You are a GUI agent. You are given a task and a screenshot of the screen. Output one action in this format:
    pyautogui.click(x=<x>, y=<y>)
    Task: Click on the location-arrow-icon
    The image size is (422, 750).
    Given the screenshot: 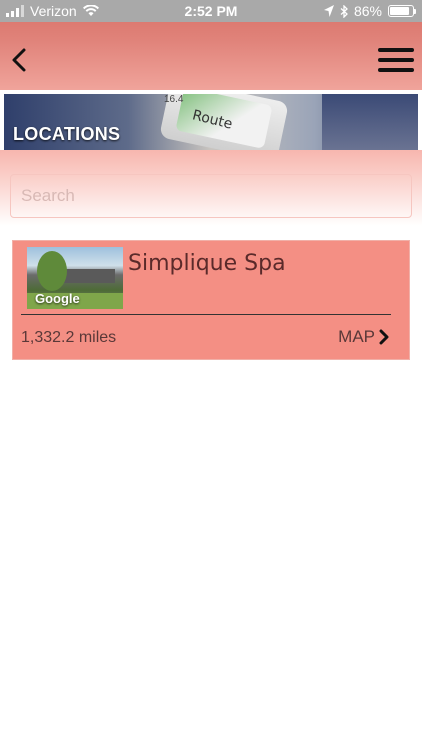 What is the action you would take?
    pyautogui.click(x=328, y=11)
    